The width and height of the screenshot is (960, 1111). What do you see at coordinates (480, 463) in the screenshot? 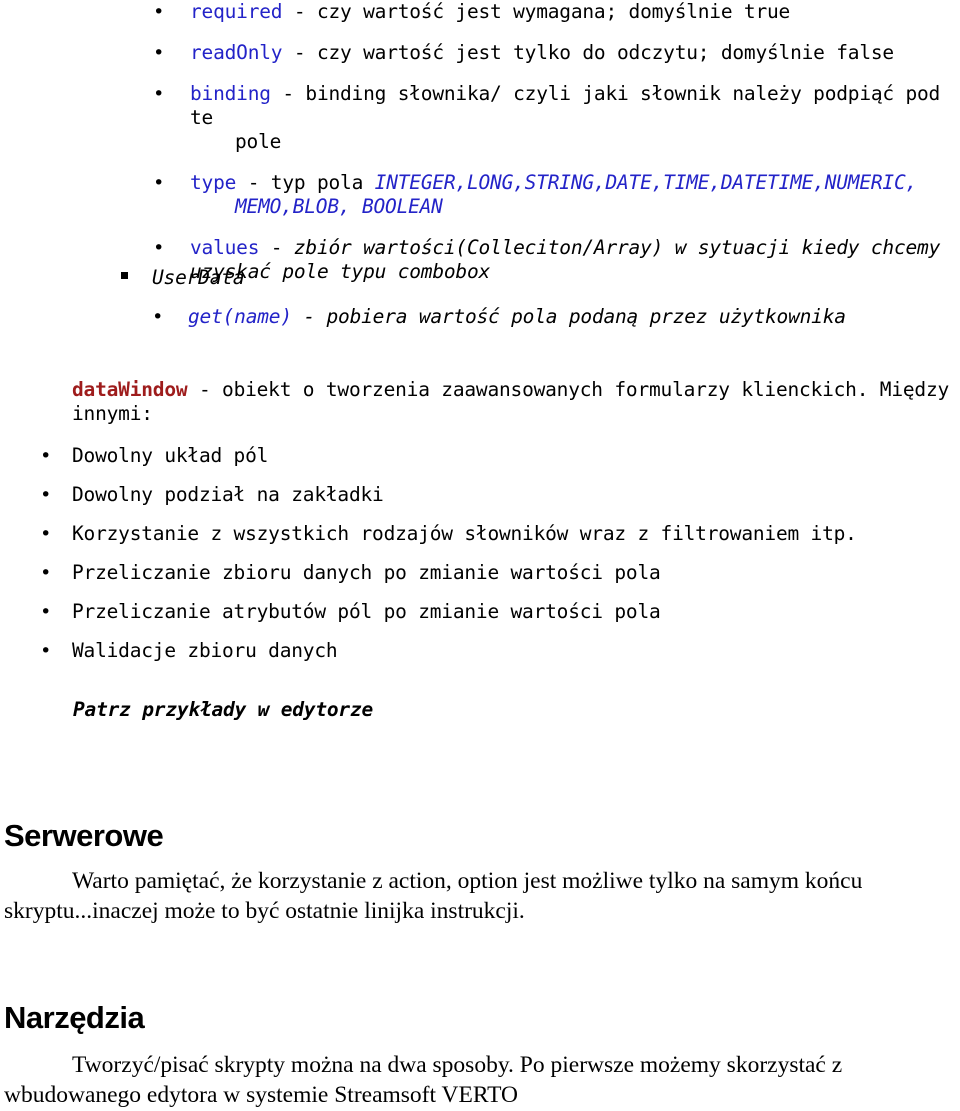
I see `list-item: • Dowolny układ pól` at bounding box center [480, 463].